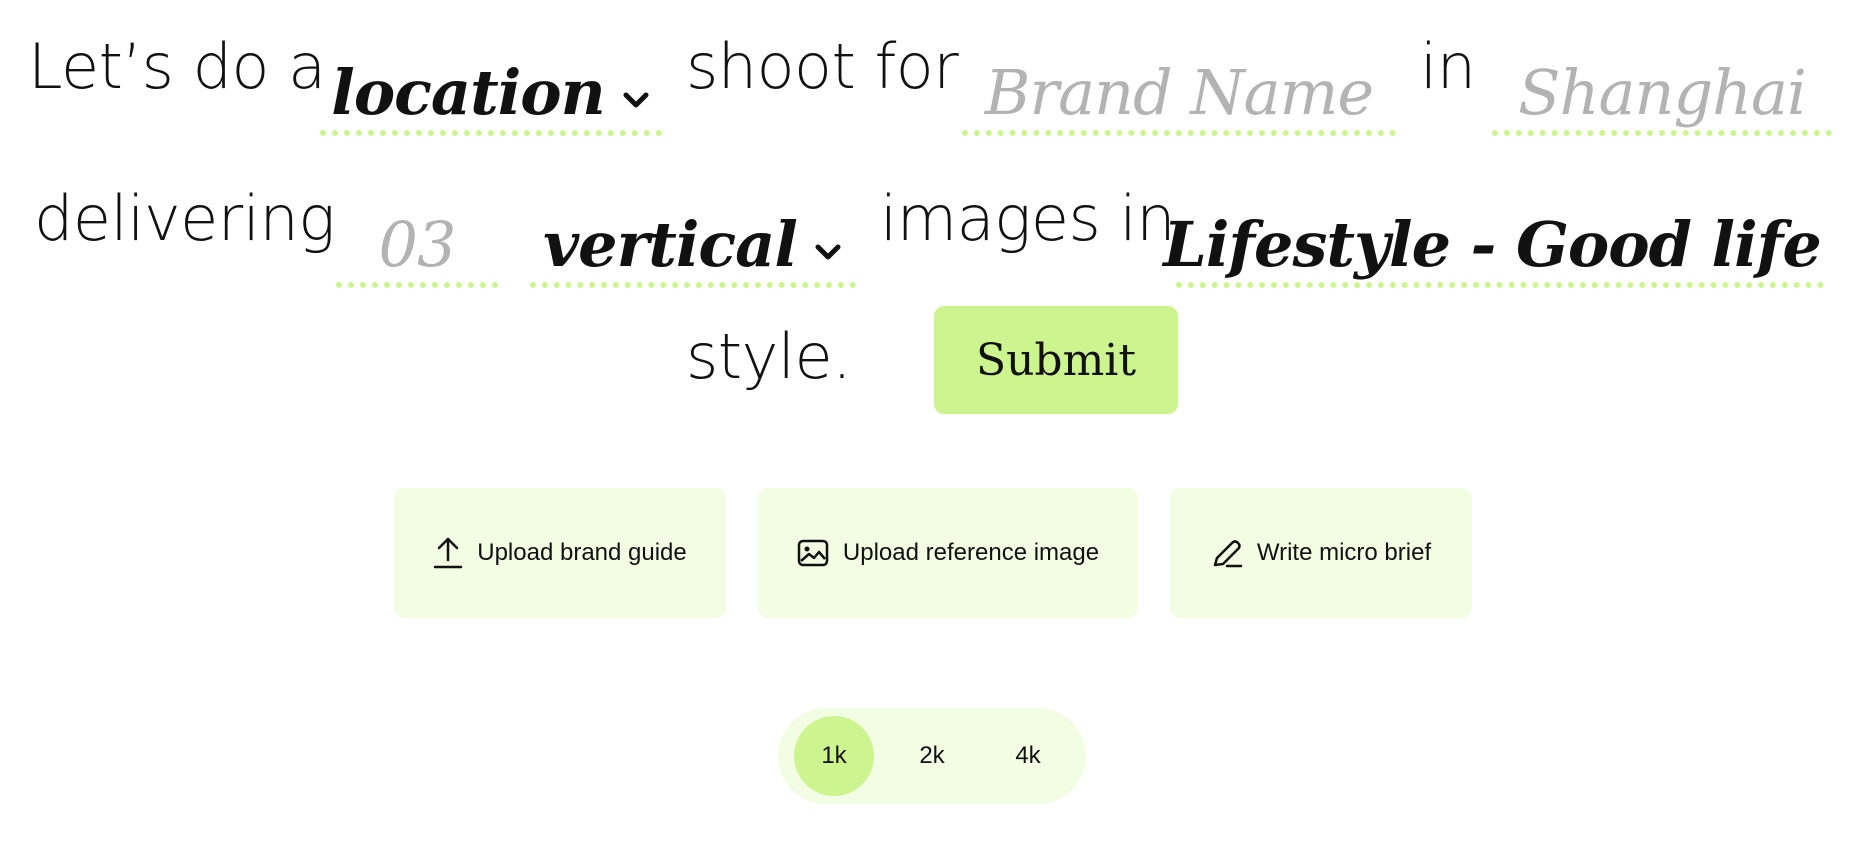 This screenshot has height=844, width=1856. What do you see at coordinates (448, 553) in the screenshot?
I see `upload-icon` at bounding box center [448, 553].